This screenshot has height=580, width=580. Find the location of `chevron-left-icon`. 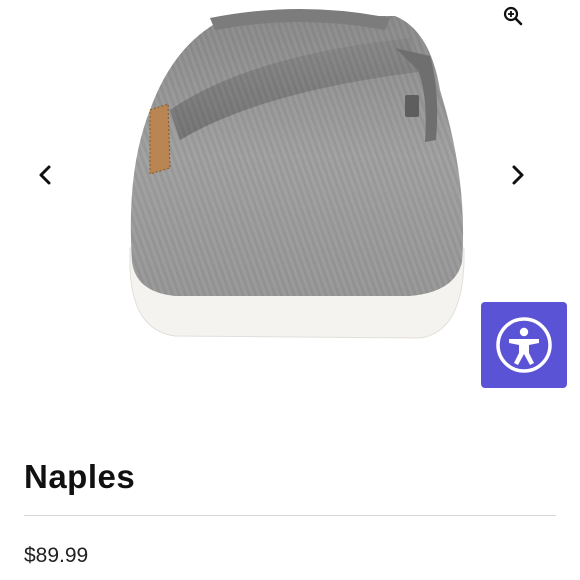

chevron-left-icon is located at coordinates (45, 175).